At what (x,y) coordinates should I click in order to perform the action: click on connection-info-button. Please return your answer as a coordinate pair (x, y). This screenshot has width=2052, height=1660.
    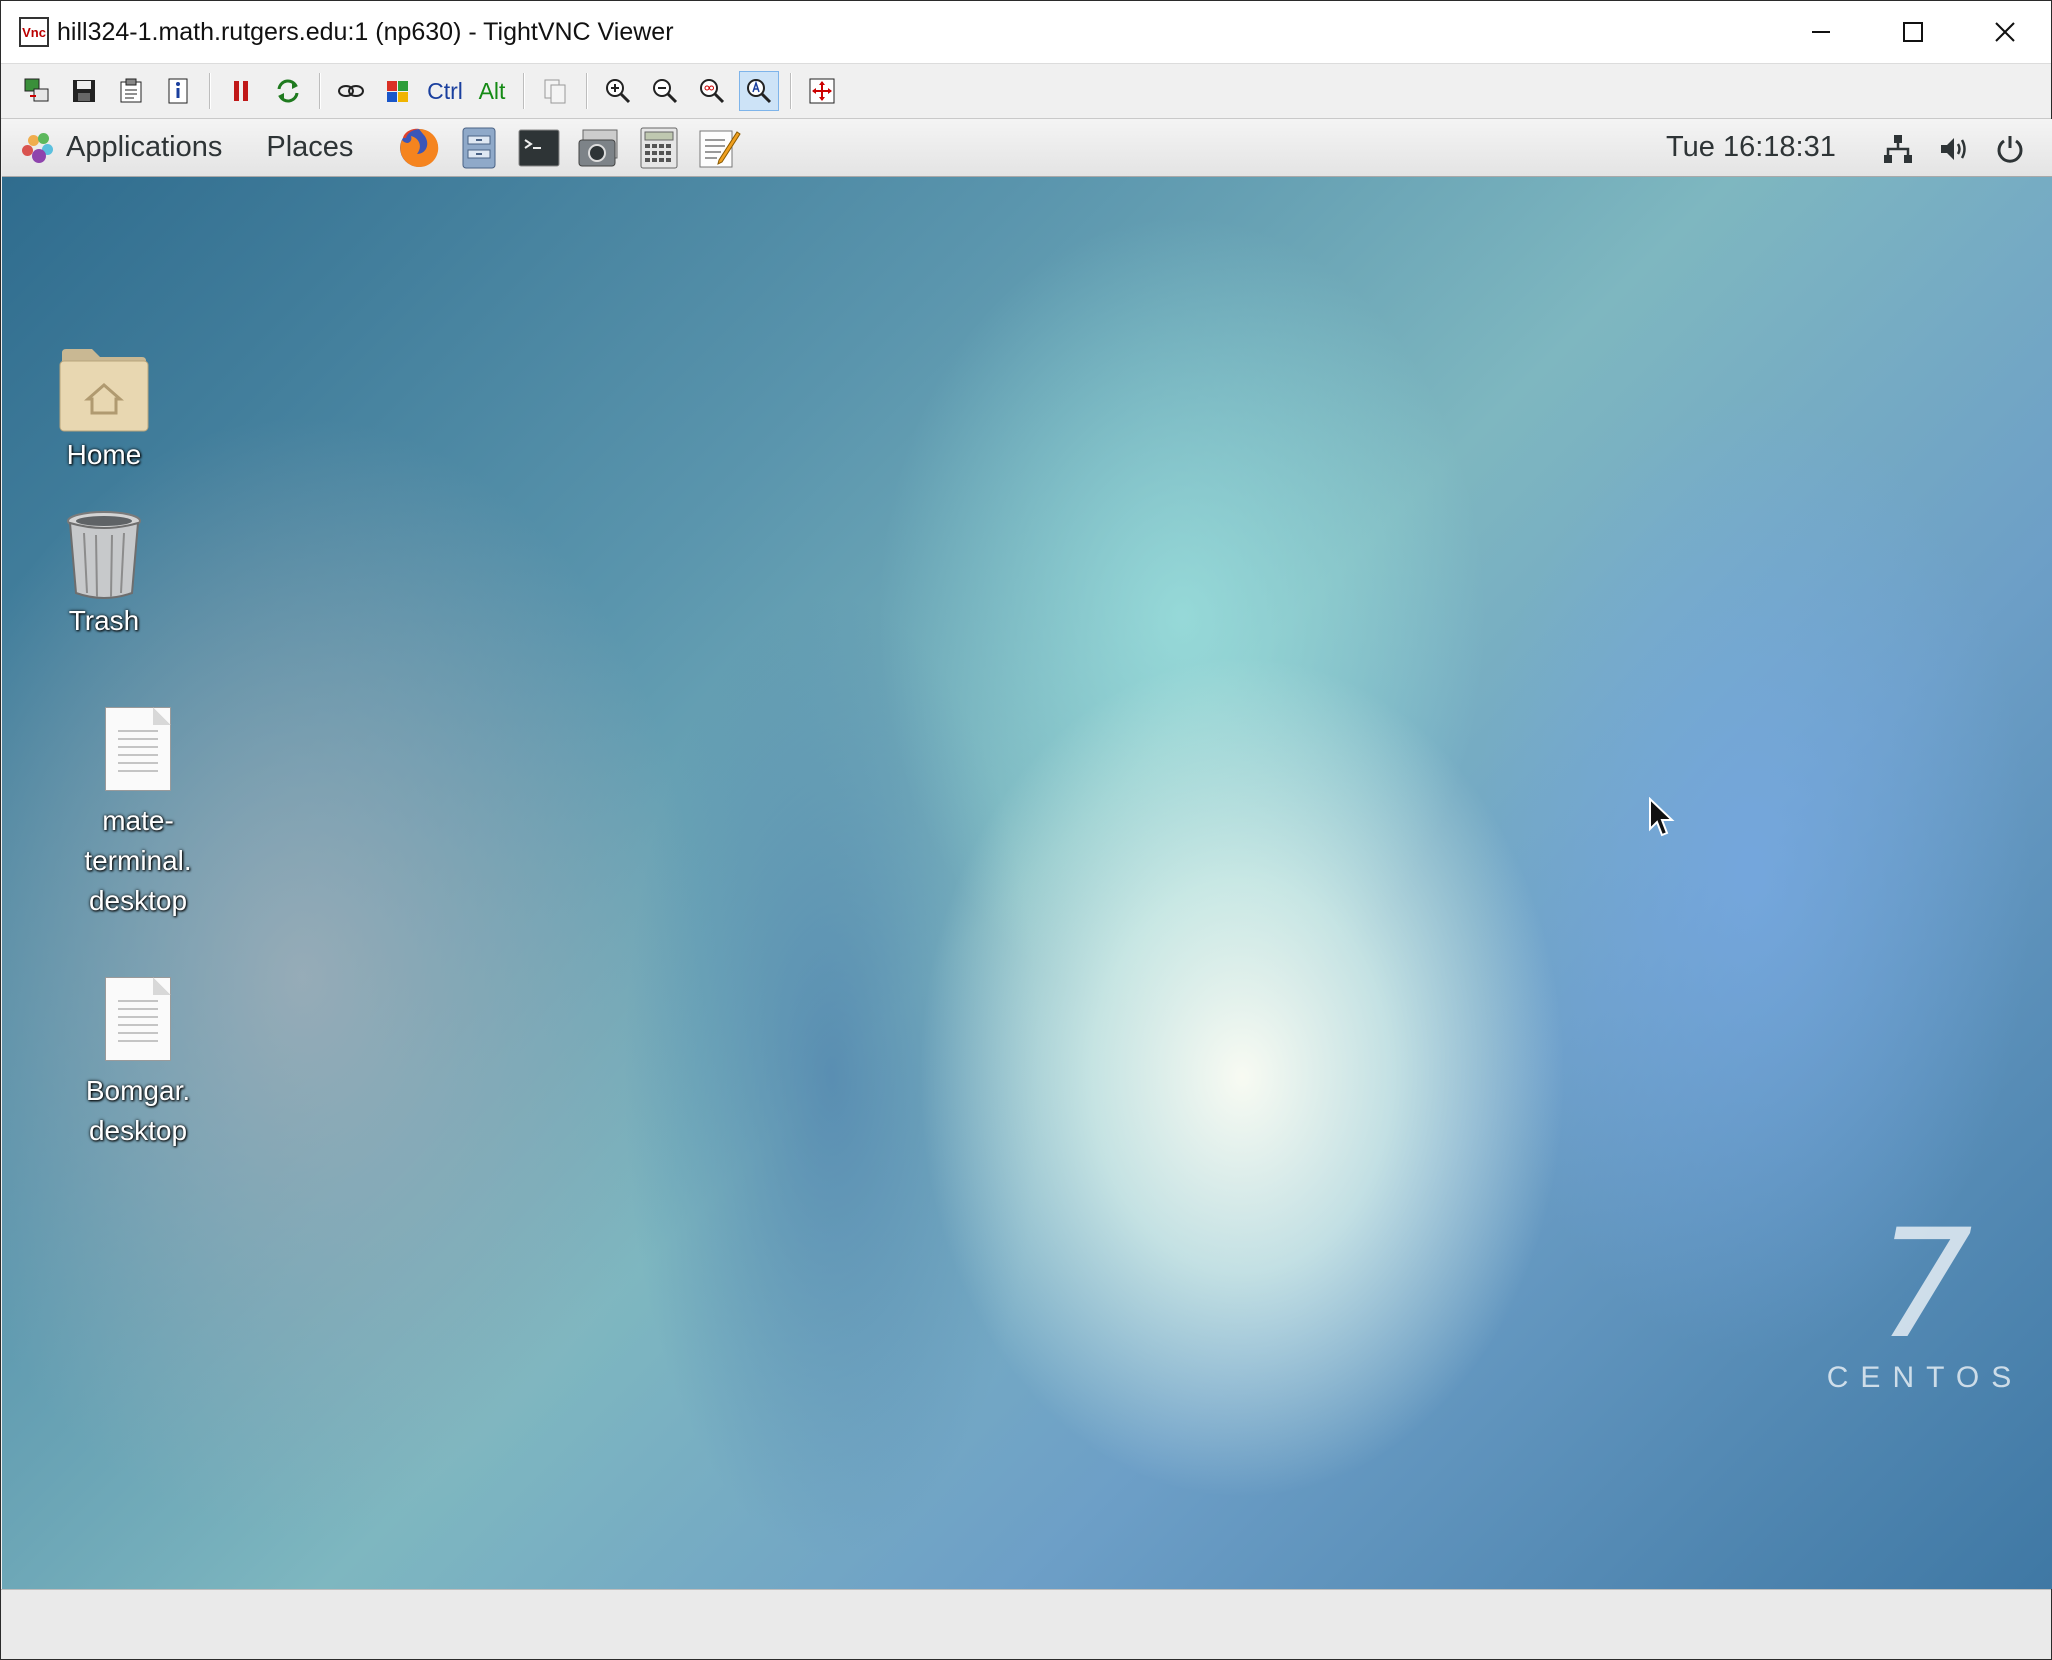
    Looking at the image, I should click on (178, 91).